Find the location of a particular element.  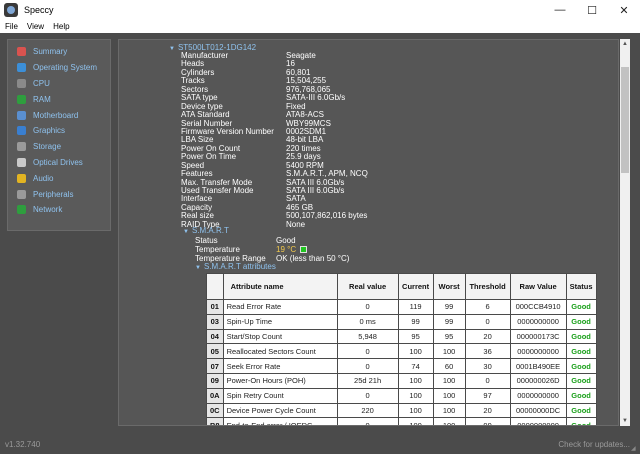

column-header: Status is located at coordinates (581, 286).